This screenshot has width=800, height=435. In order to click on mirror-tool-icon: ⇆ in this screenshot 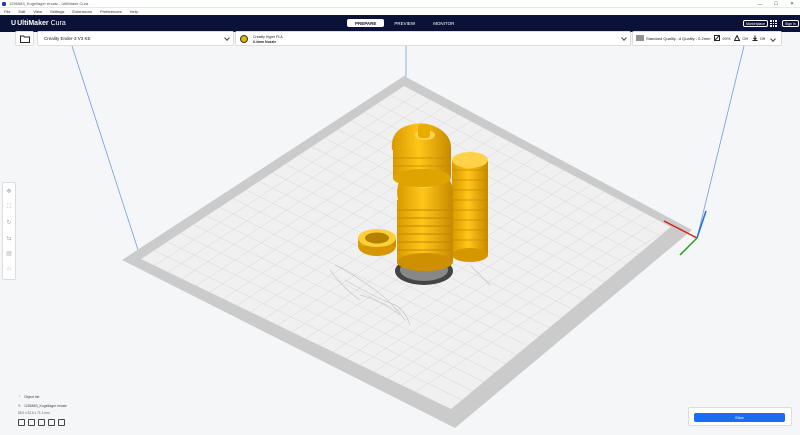, I will do `click(9, 239)`.